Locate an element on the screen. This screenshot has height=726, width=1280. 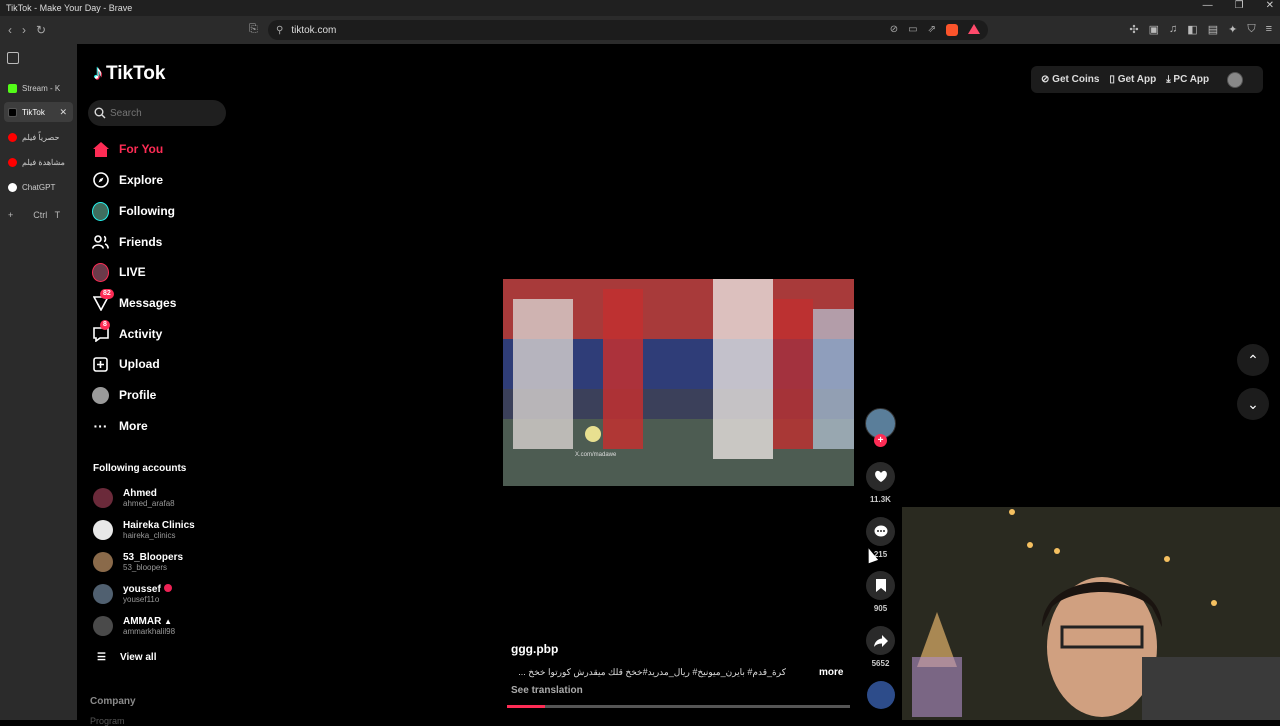
view-all-button: ☰ View all is located at coordinates (126, 657).